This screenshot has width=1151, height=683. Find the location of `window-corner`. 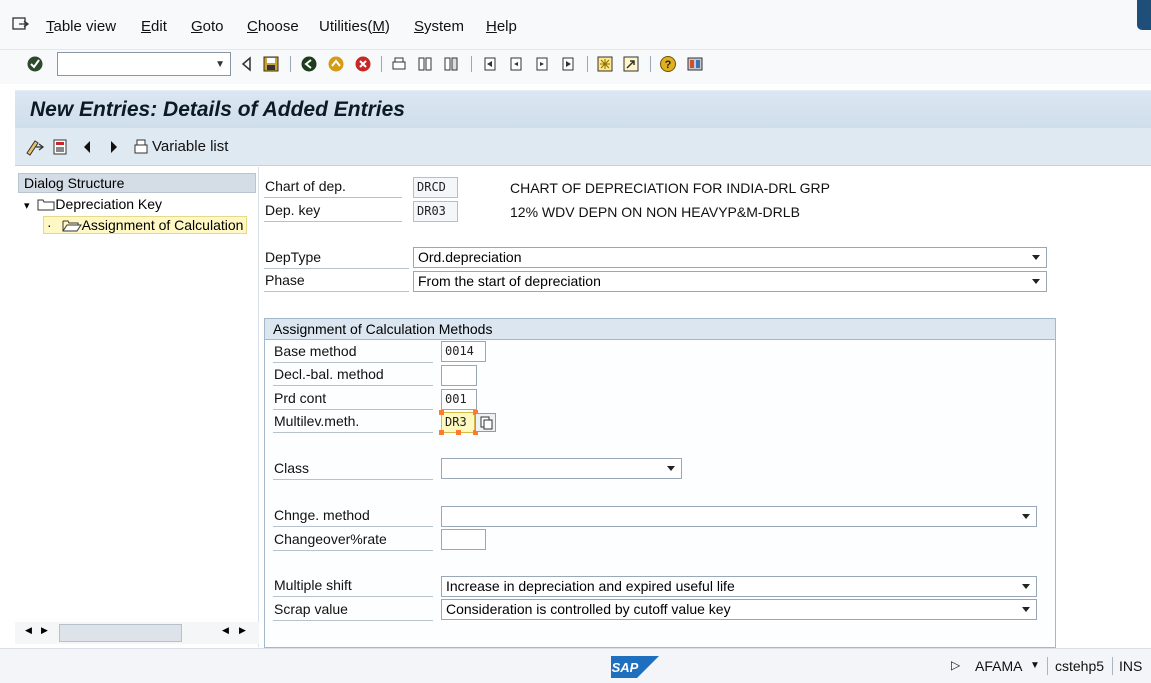

window-corner is located at coordinates (1144, 15).